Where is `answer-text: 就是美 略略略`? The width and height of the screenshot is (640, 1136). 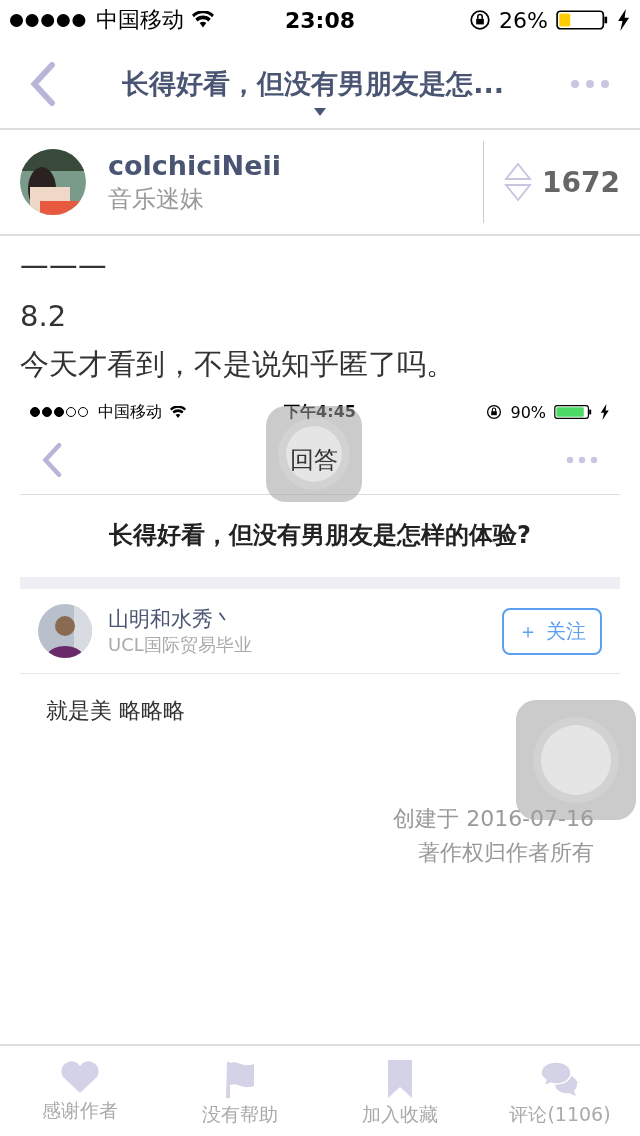
answer-text: 就是美 略略略 is located at coordinates (115, 711).